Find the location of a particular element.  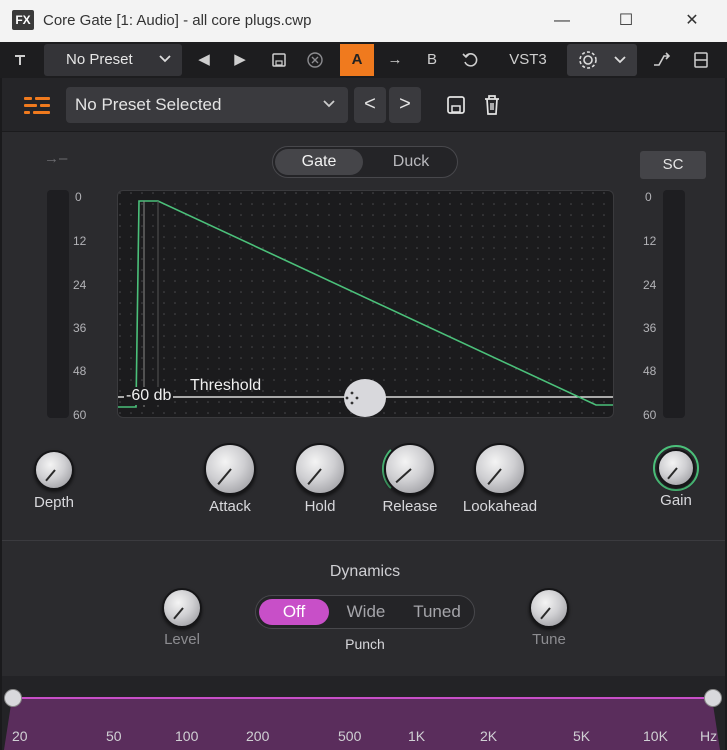

gain-label: Gain is located at coordinates (676, 500).